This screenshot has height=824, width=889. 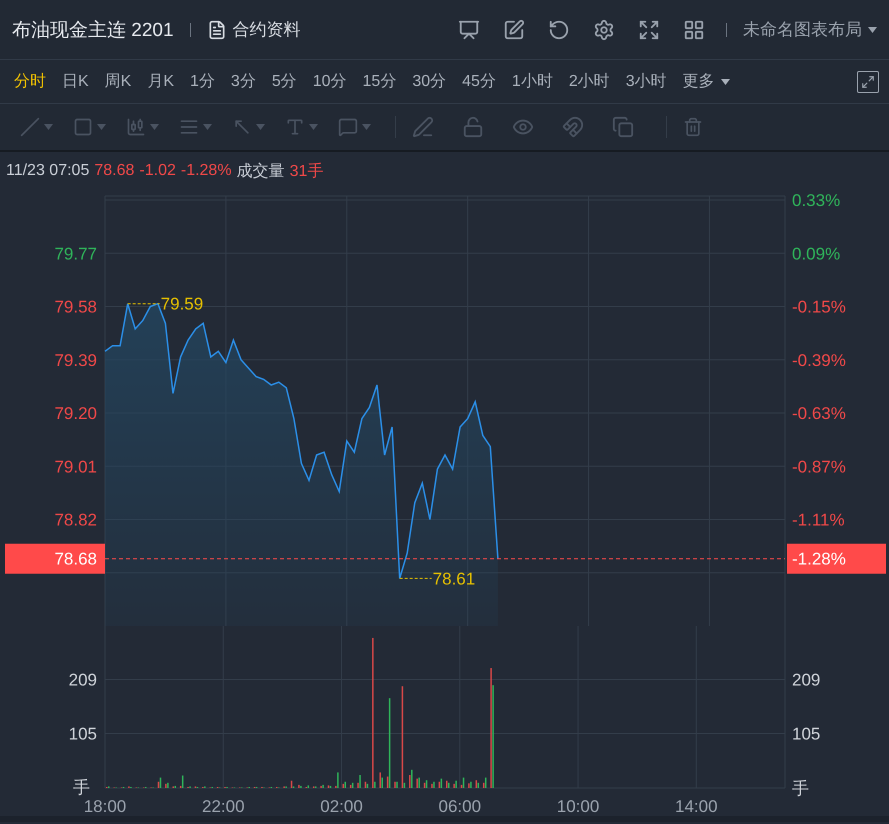 What do you see at coordinates (819, 360) in the screenshot?
I see `percent-axis-label: -0.39%` at bounding box center [819, 360].